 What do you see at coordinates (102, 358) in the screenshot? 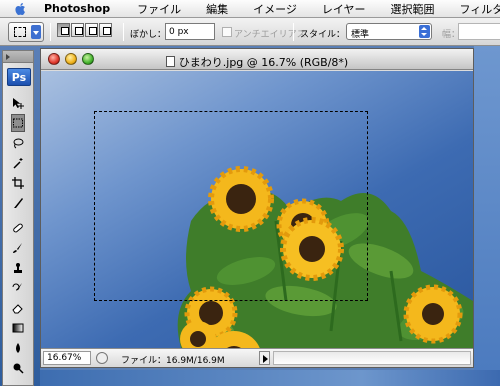
I see `status-info-icon` at bounding box center [102, 358].